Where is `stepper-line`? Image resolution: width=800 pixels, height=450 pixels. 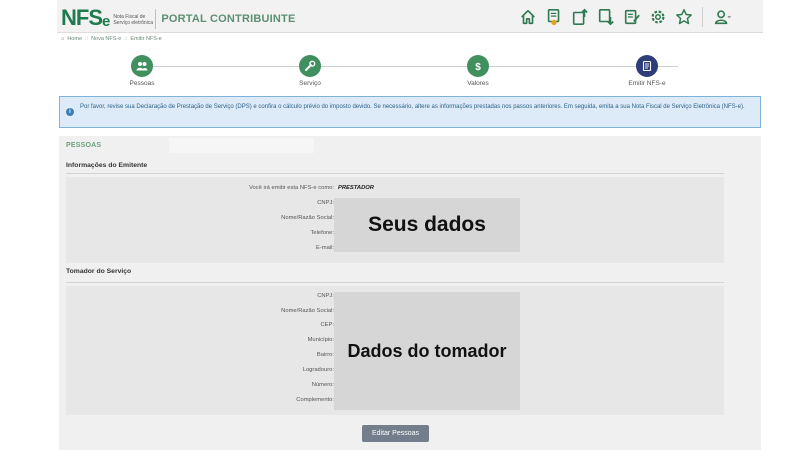 stepper-line is located at coordinates (410, 66).